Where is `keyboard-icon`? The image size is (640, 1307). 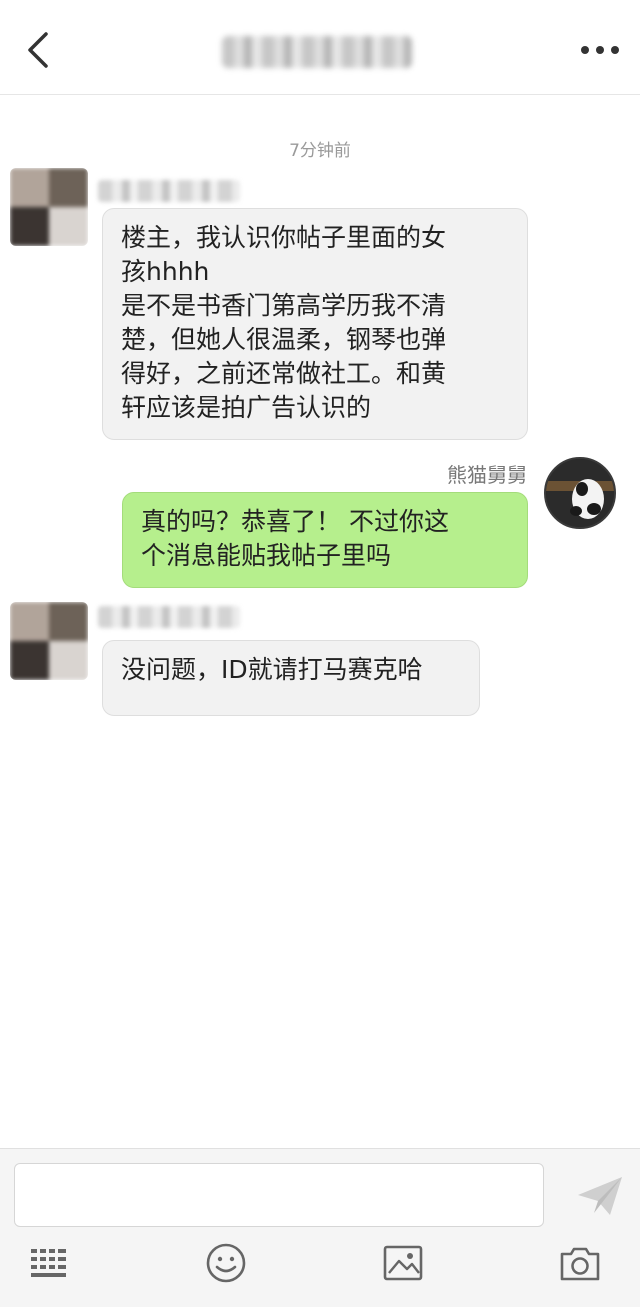 keyboard-icon is located at coordinates (48, 1263).